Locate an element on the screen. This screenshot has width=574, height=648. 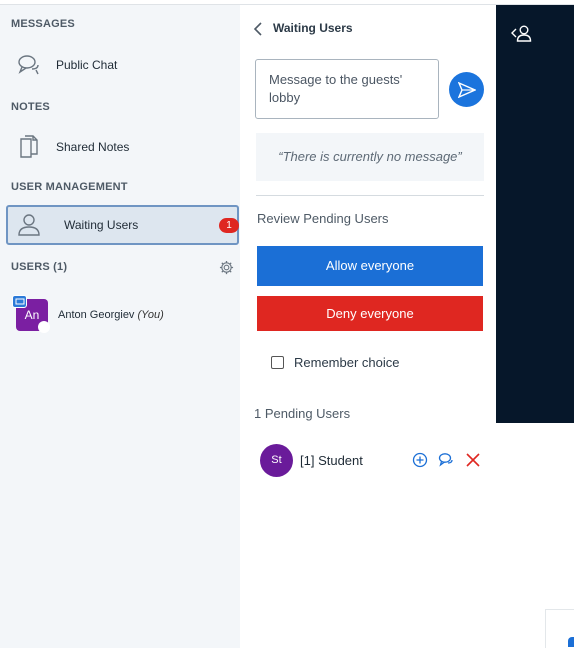
remember-choice-label: Remember choice is located at coordinates (347, 362).